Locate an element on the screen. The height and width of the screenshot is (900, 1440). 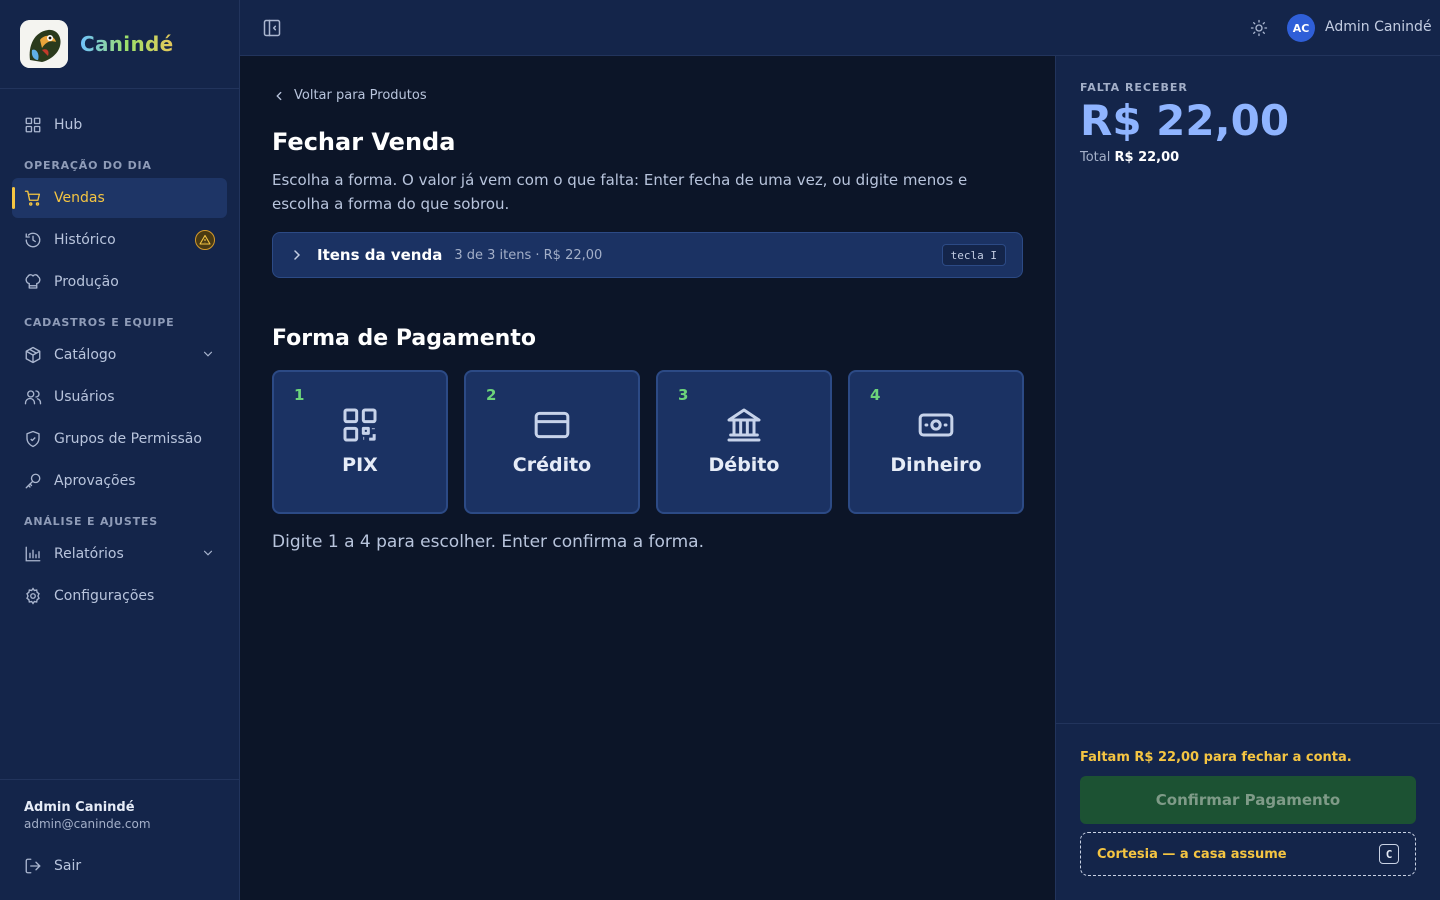
page-title: Fechar Venda is located at coordinates (364, 142).